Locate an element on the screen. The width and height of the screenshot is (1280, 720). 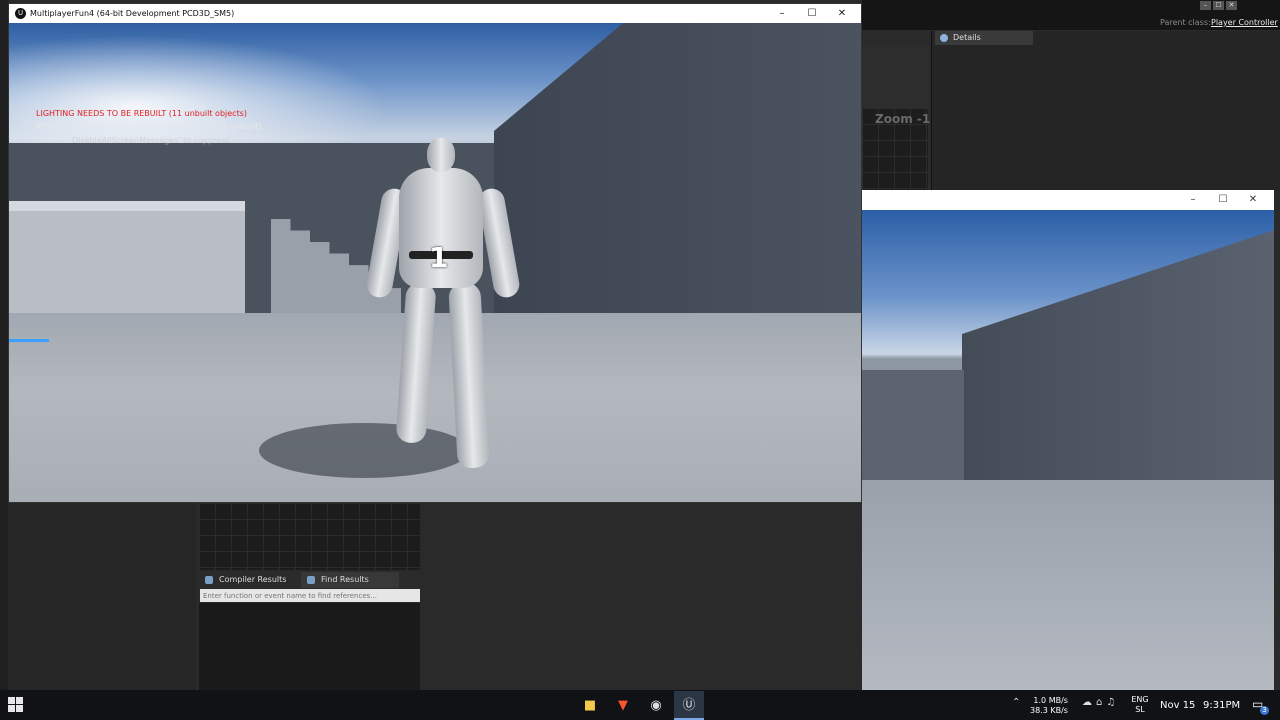
network-speed: 1.0 MB/s 38.3 KB/s is located at coordinates (1049, 706).